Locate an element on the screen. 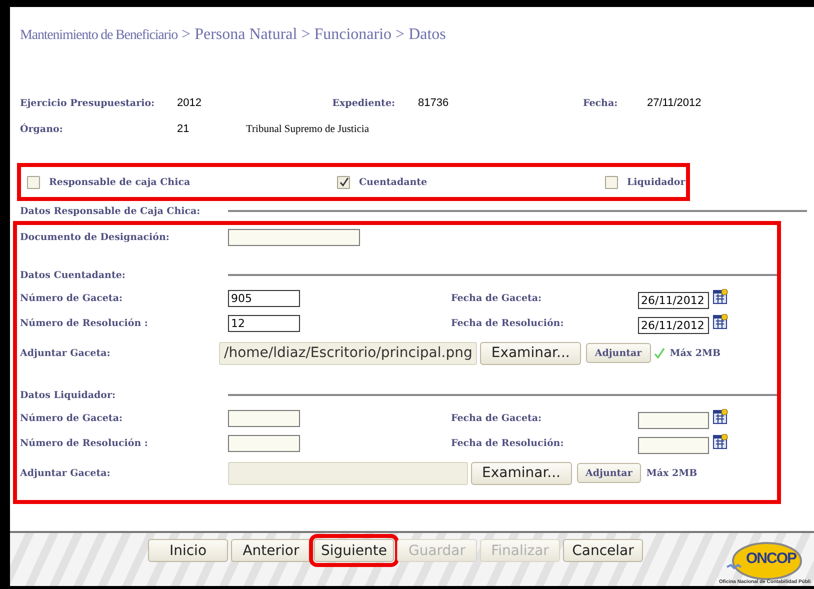 The image size is (814, 589). nav-button: Finalizar is located at coordinates (520, 550).